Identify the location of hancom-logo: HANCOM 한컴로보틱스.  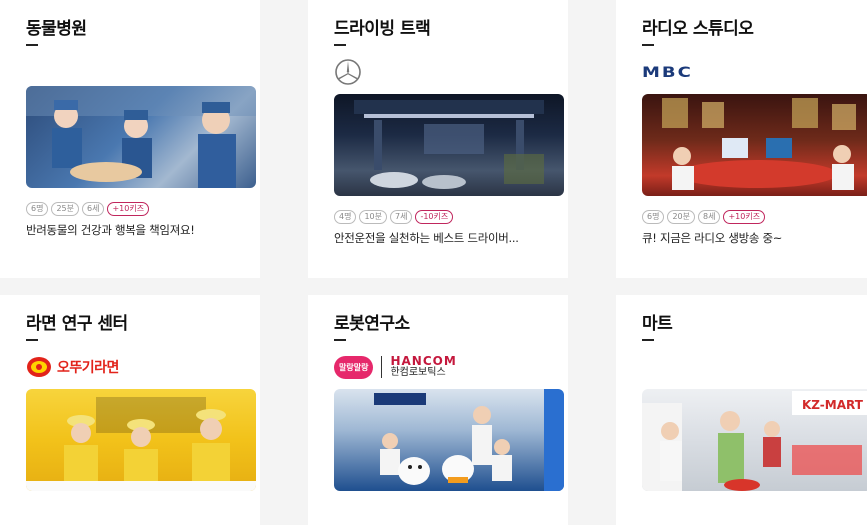
(423, 367).